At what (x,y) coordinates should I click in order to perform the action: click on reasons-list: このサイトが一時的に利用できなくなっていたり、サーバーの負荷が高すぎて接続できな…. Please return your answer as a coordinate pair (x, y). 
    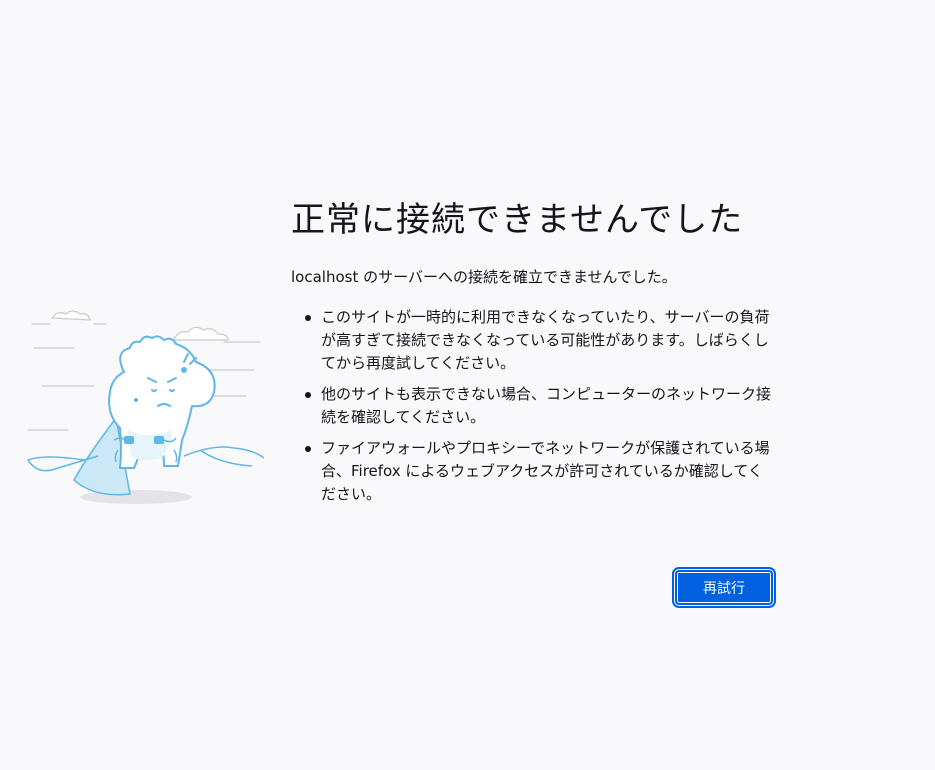
    Looking at the image, I should click on (533, 406).